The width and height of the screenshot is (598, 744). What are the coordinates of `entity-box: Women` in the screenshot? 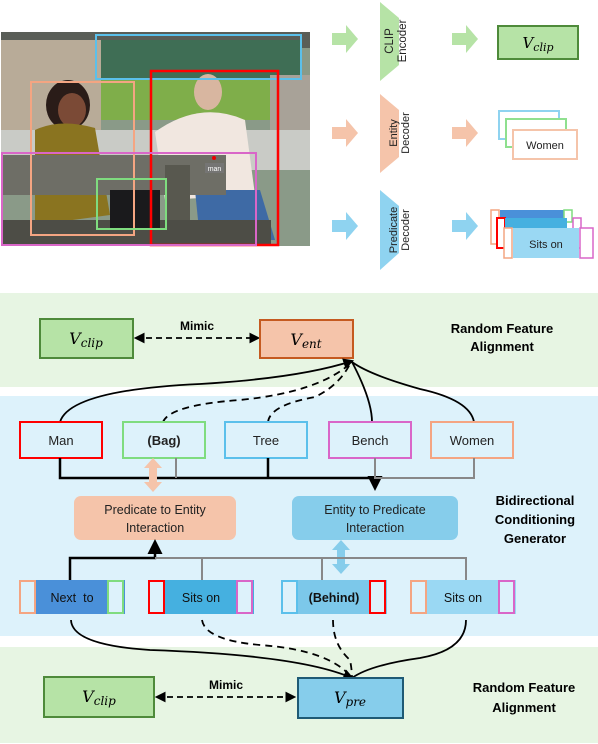 It's located at (472, 440).